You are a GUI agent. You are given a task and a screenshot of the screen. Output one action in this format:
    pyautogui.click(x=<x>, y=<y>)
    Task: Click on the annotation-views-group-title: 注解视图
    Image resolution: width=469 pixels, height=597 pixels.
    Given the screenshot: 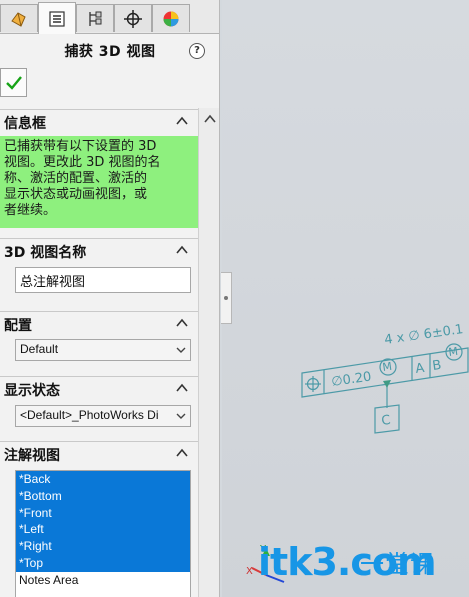 What is the action you would take?
    pyautogui.click(x=32, y=456)
    